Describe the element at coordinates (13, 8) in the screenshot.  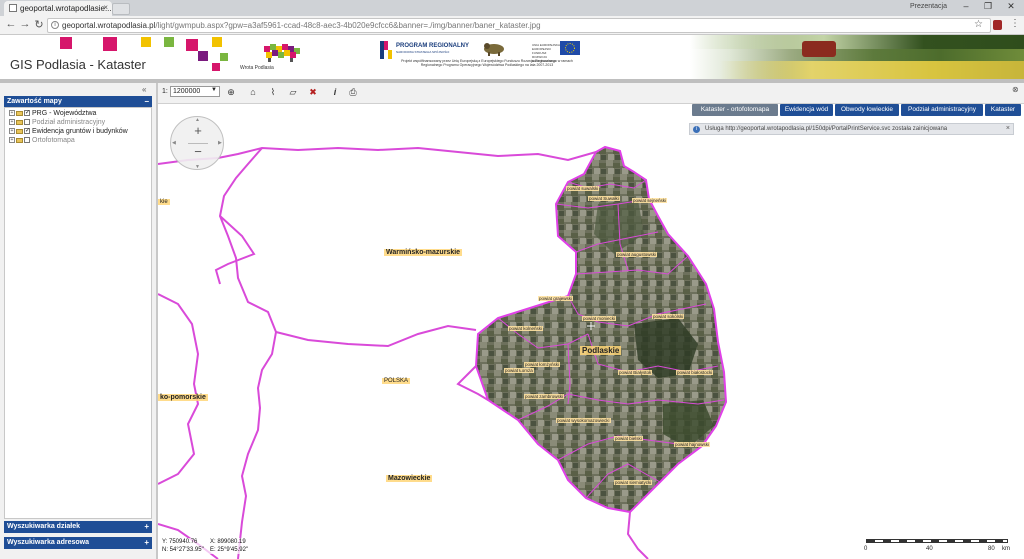
I see `page-favicon-icon` at that location.